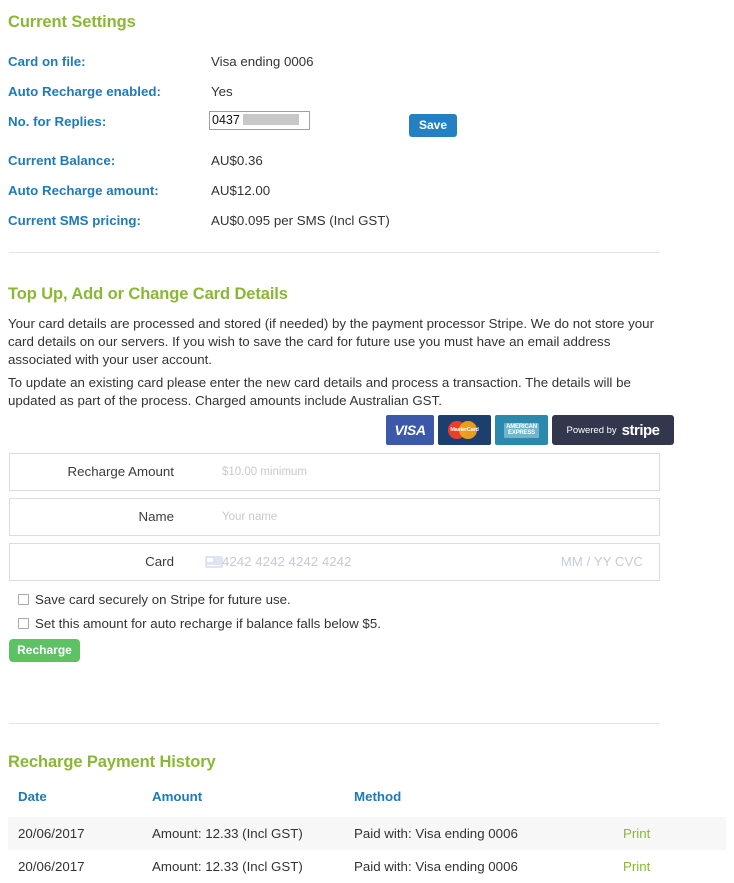  What do you see at coordinates (72, 22) in the screenshot?
I see `current-settings-heading: Current Settings` at bounding box center [72, 22].